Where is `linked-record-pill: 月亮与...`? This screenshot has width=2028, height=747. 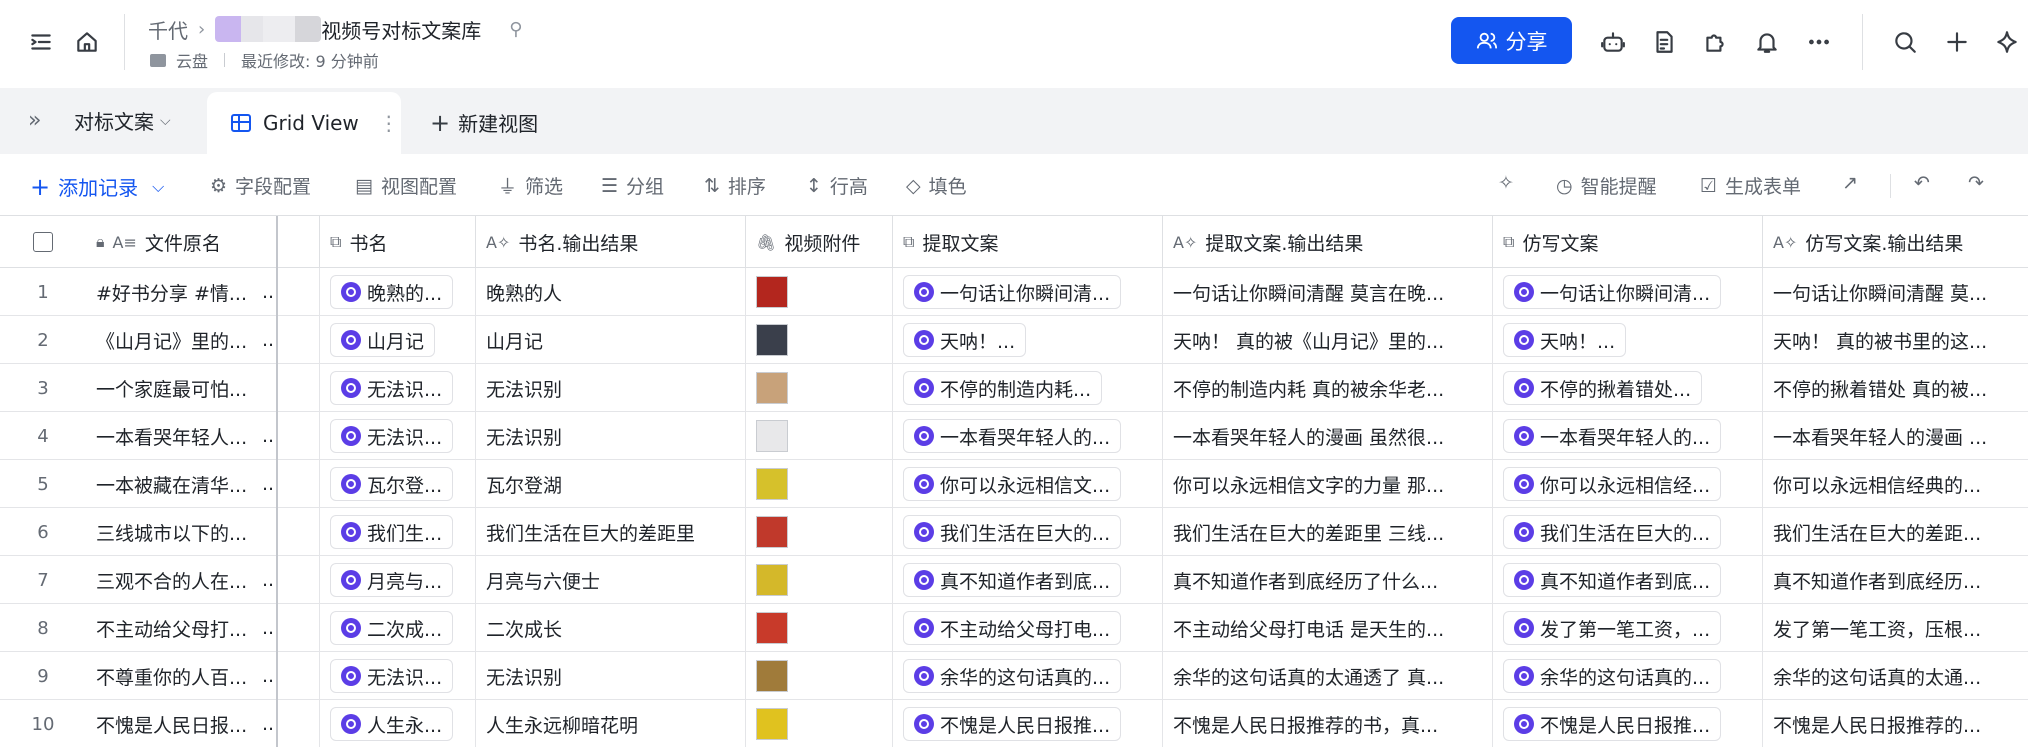 linked-record-pill: 月亮与... is located at coordinates (392, 580).